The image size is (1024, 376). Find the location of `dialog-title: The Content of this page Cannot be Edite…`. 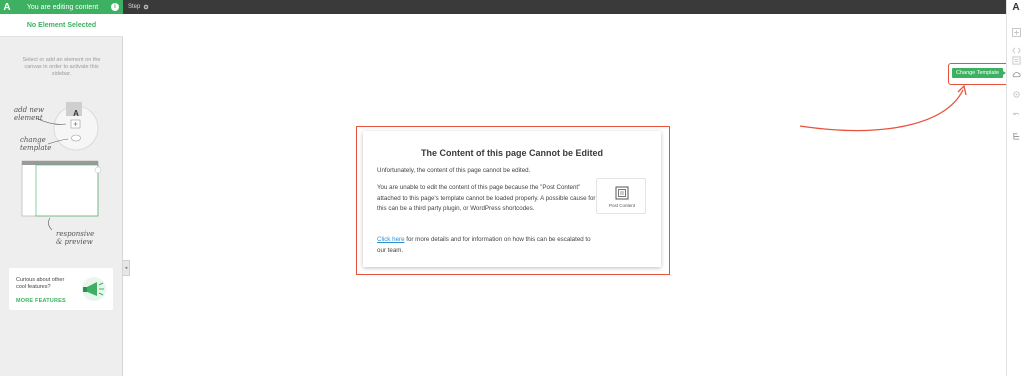

dialog-title: The Content of this page Cannot be Edite… is located at coordinates (512, 153).